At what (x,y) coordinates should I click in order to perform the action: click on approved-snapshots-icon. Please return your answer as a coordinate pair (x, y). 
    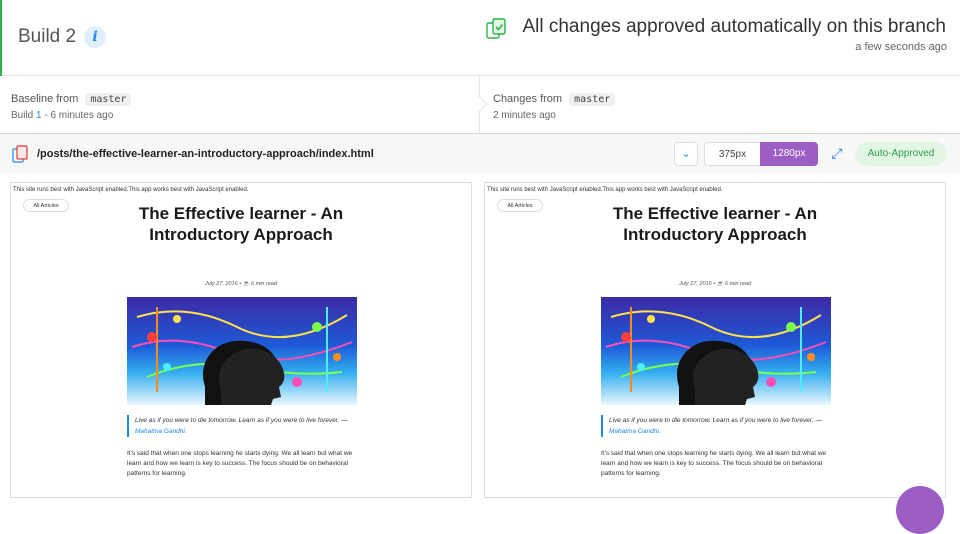
    Looking at the image, I should click on (496, 28).